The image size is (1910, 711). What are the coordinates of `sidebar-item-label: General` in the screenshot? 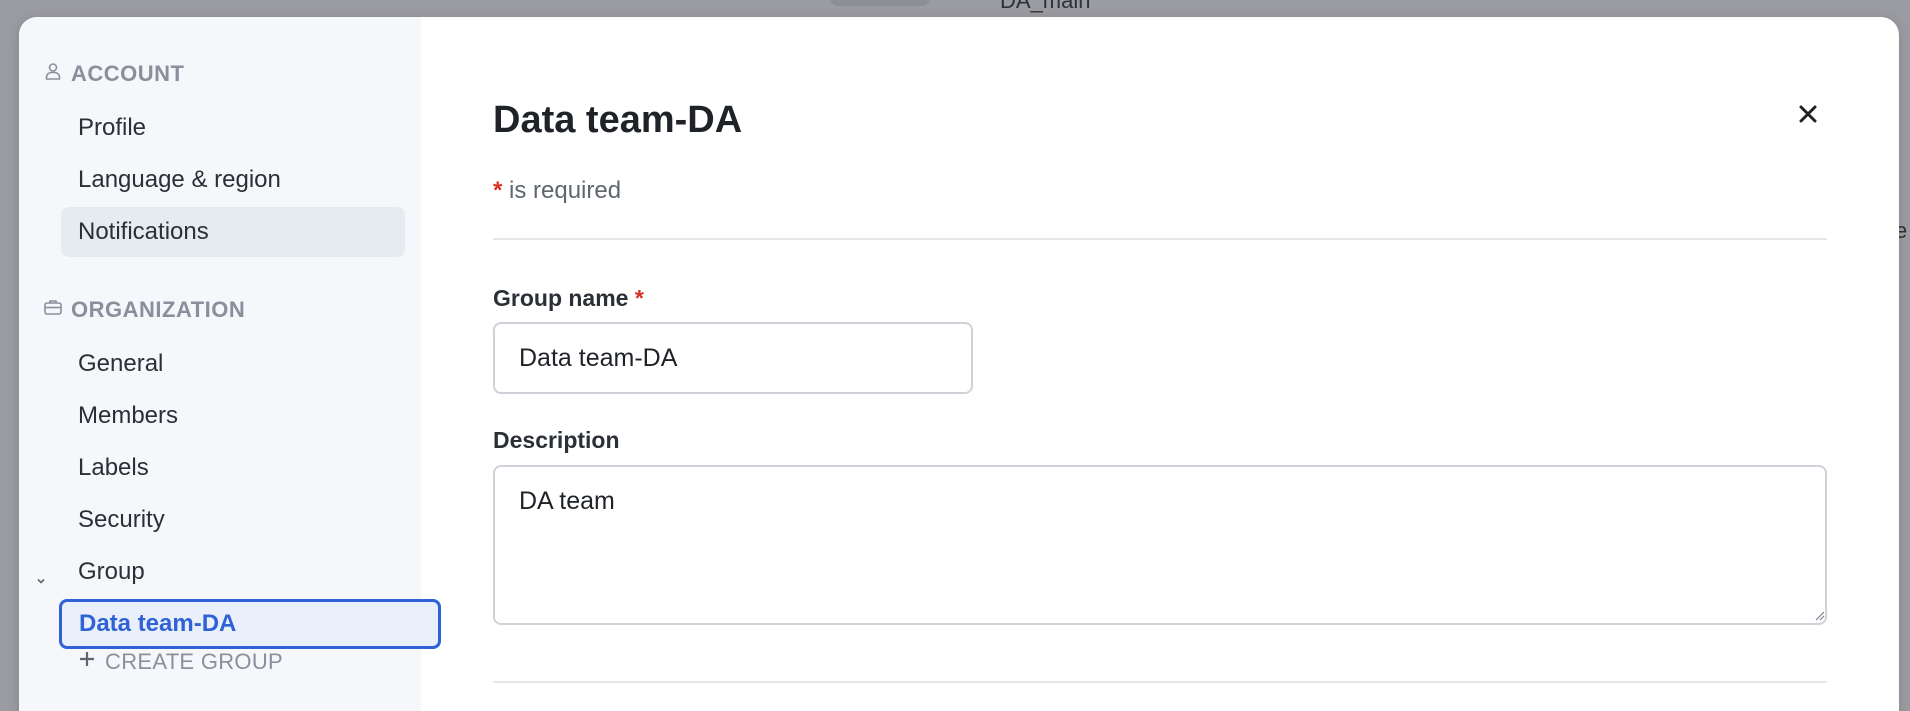 It's located at (121, 363).